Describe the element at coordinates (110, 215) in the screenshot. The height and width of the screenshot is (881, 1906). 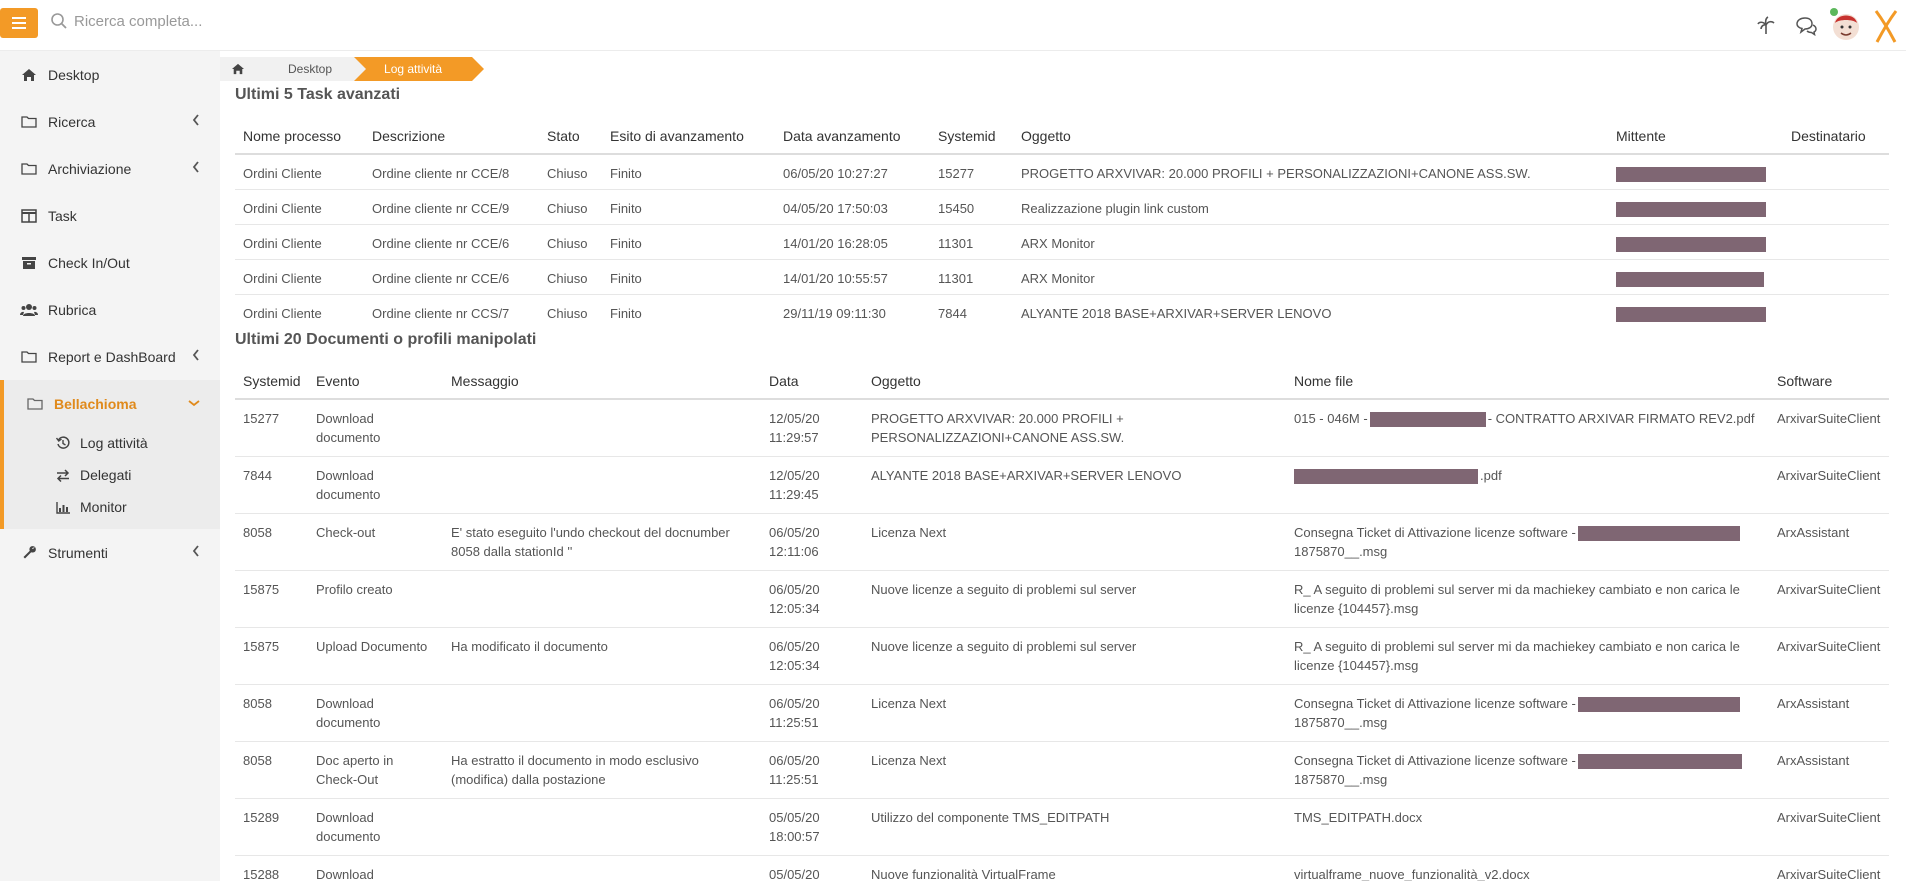
I see `sidebar-item-task: Task` at that location.